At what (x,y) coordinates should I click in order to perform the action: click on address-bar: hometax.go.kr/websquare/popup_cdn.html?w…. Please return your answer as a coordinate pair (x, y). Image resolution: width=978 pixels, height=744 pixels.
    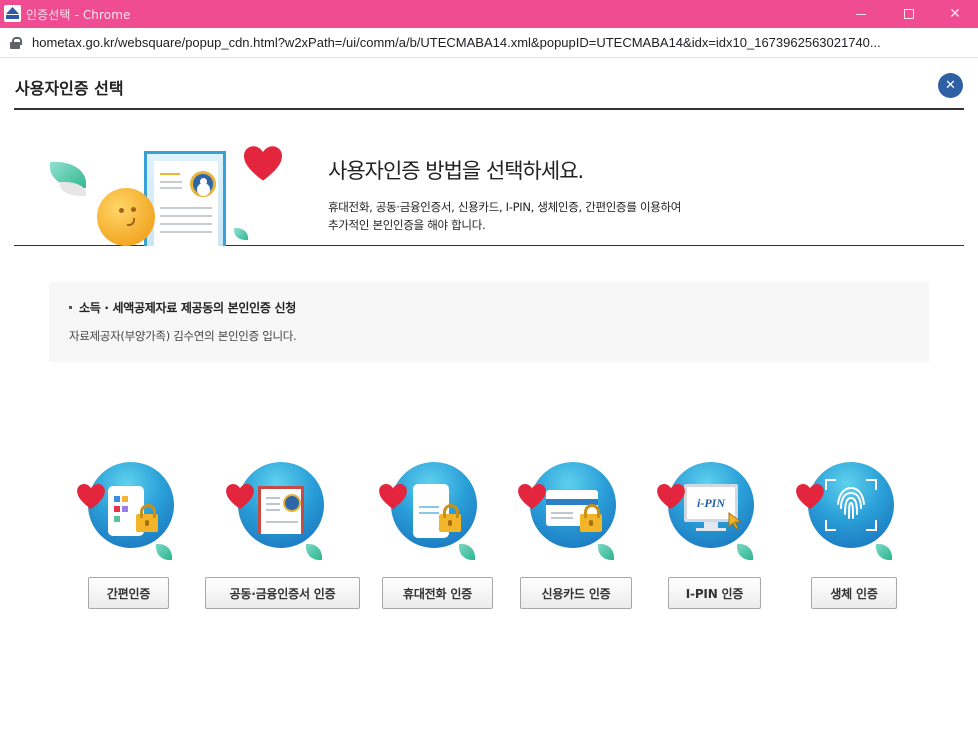
    Looking at the image, I should click on (489, 43).